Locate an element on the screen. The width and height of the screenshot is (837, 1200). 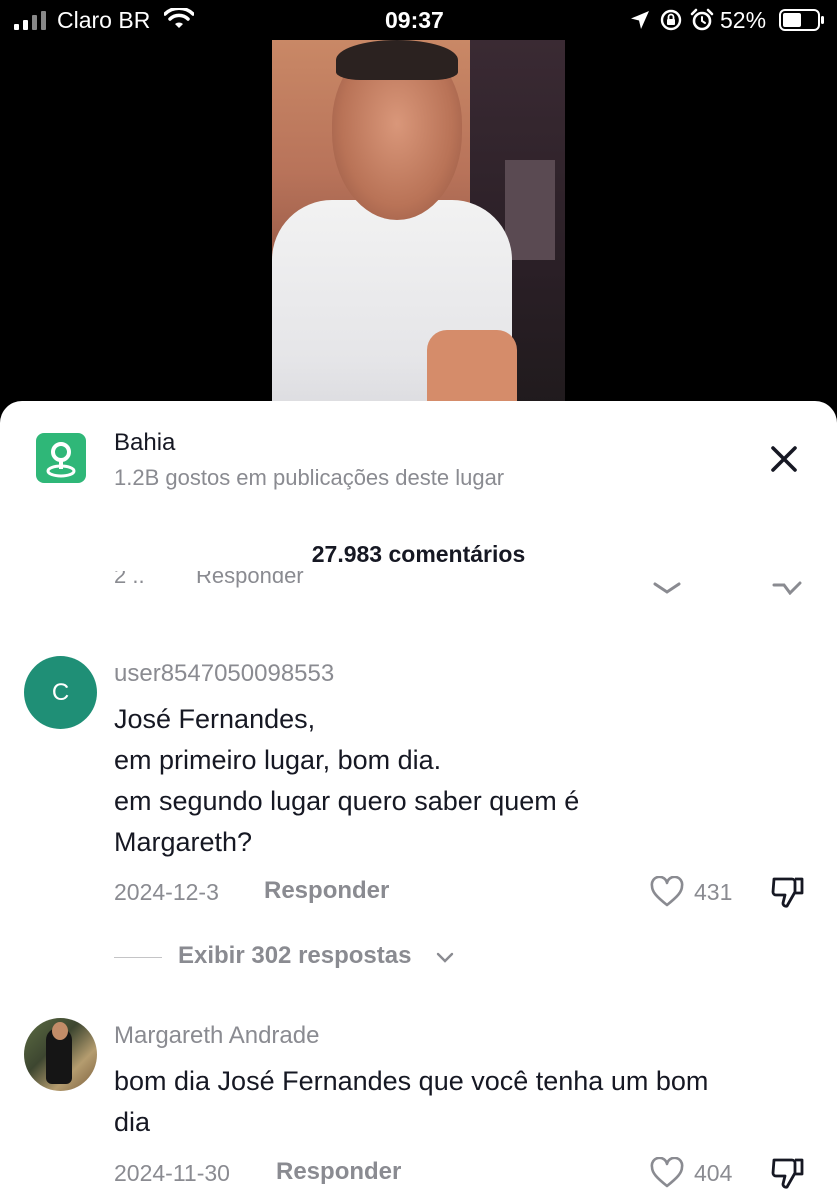
comments-count: 27.983 comentários is located at coordinates (418, 554).